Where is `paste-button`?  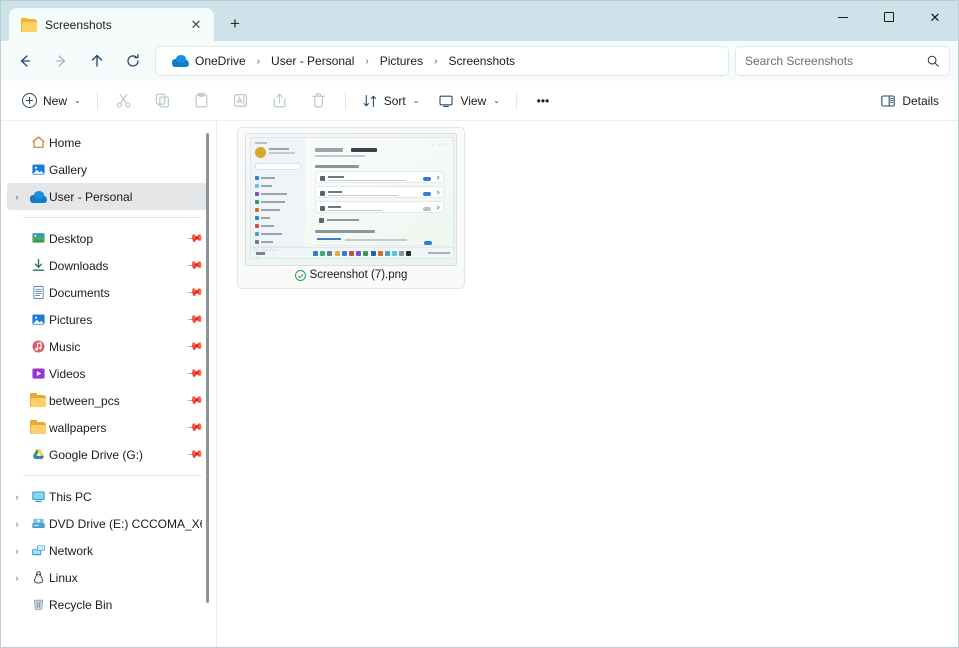
paste-button is located at coordinates (202, 101).